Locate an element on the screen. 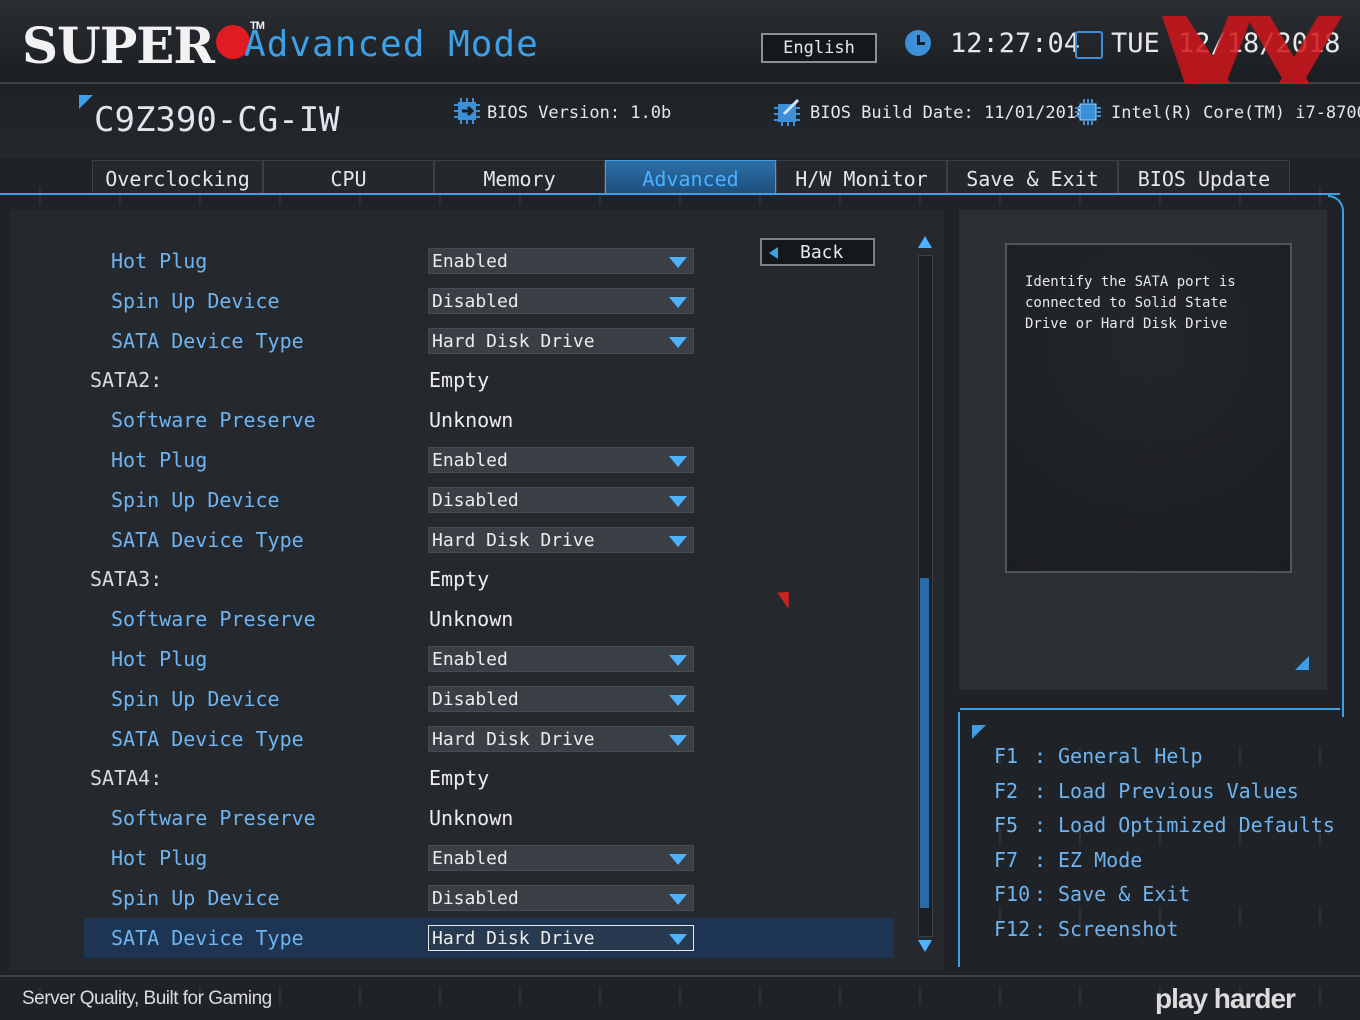  footer-divider is located at coordinates (680, 976).